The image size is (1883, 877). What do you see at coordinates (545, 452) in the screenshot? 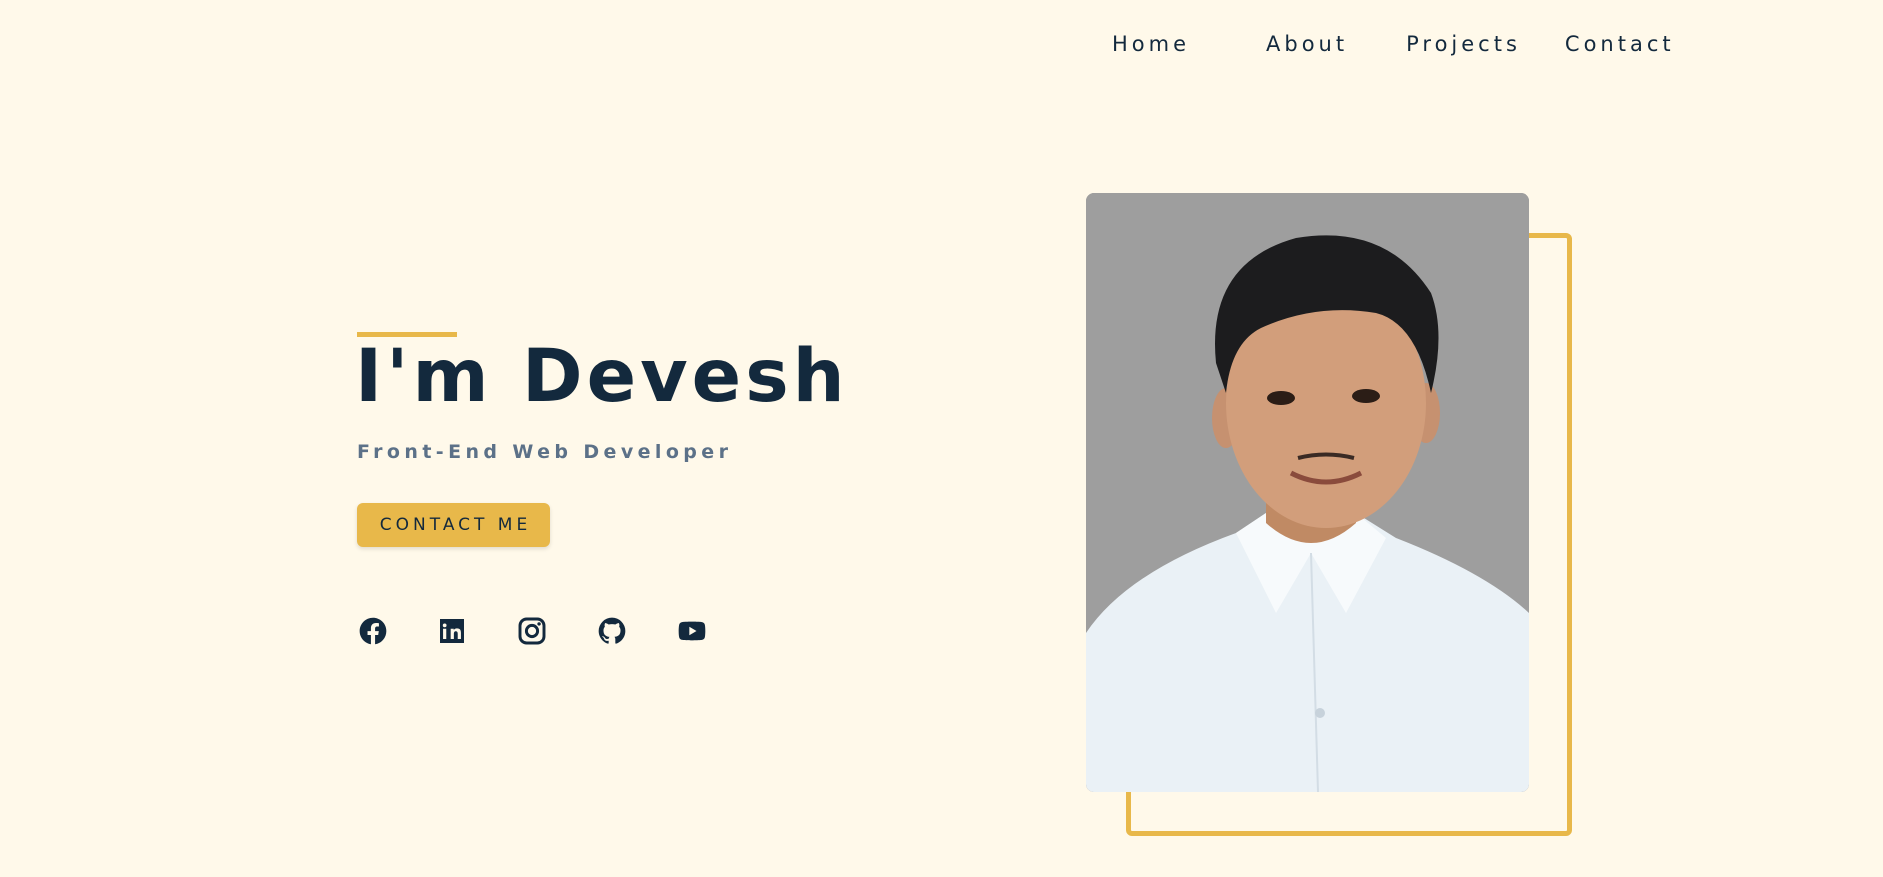
I see `hero-subtitle: Front-End Web Developer` at bounding box center [545, 452].